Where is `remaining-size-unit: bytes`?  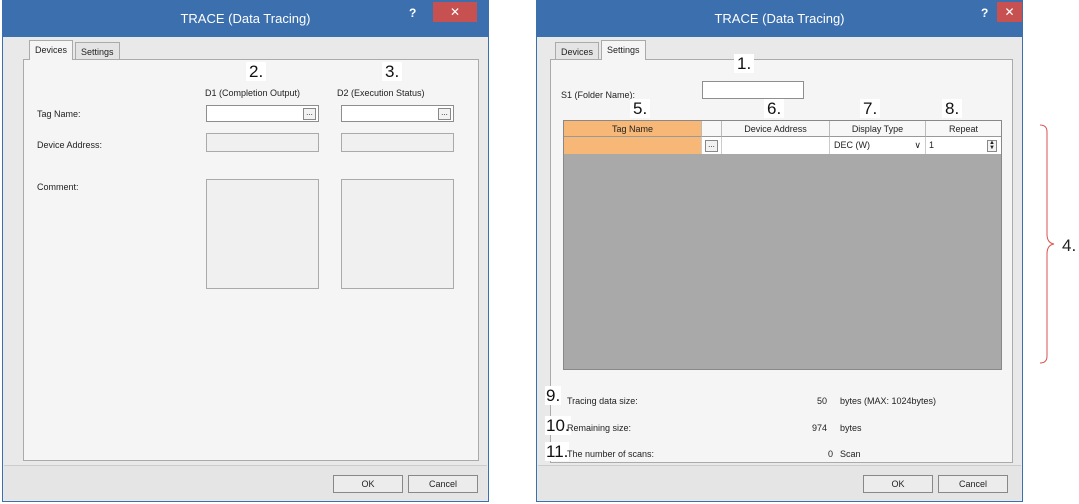 remaining-size-unit: bytes is located at coordinates (851, 428).